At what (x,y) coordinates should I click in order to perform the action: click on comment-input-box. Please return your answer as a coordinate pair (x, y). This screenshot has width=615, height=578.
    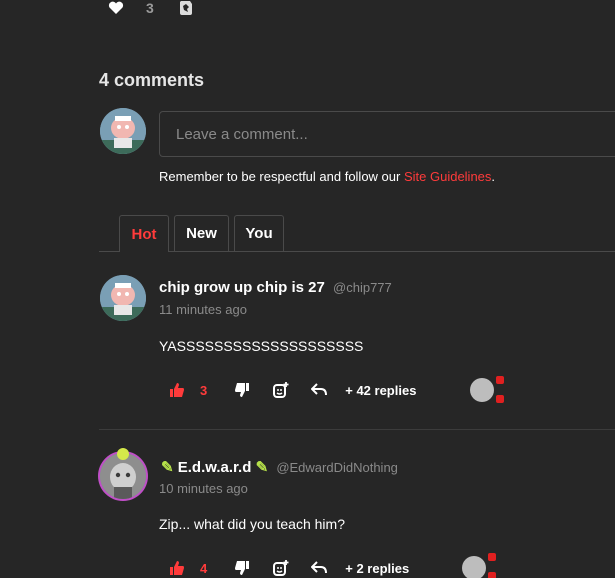
    Looking at the image, I should click on (387, 134).